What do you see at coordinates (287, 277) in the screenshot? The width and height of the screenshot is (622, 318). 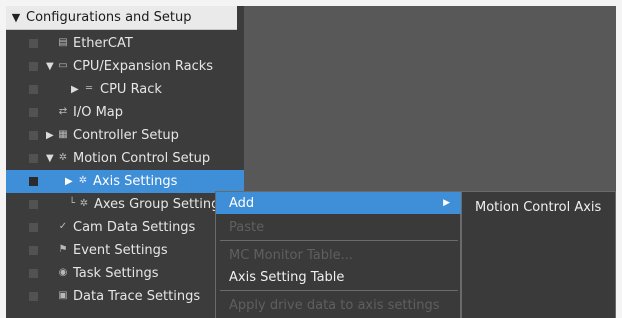 I see `menu-item-label: Axis Setting Table` at bounding box center [287, 277].